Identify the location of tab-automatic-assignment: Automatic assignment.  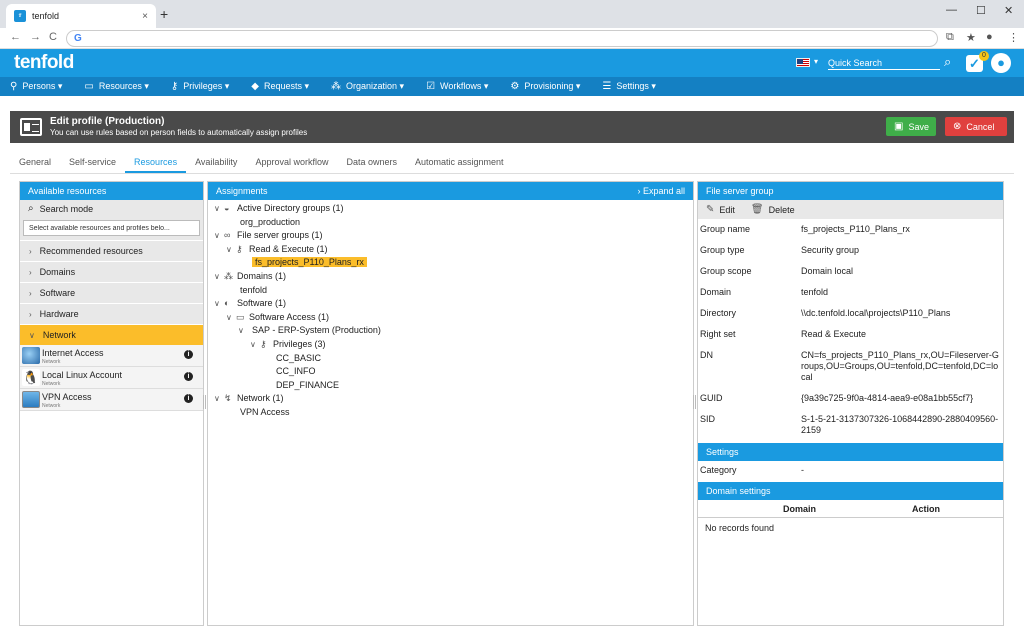
(459, 162).